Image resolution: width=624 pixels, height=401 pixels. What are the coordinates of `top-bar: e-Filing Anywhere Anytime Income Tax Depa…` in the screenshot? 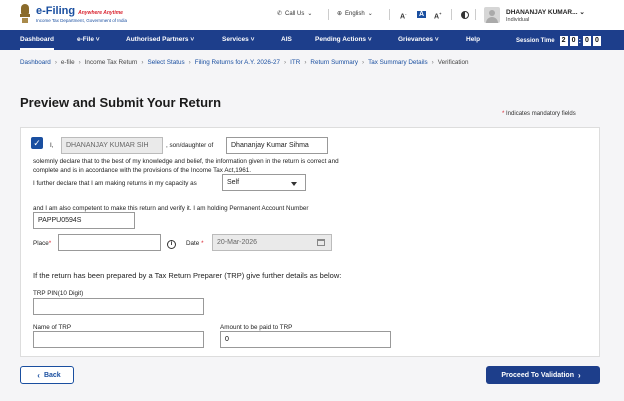 It's located at (312, 15).